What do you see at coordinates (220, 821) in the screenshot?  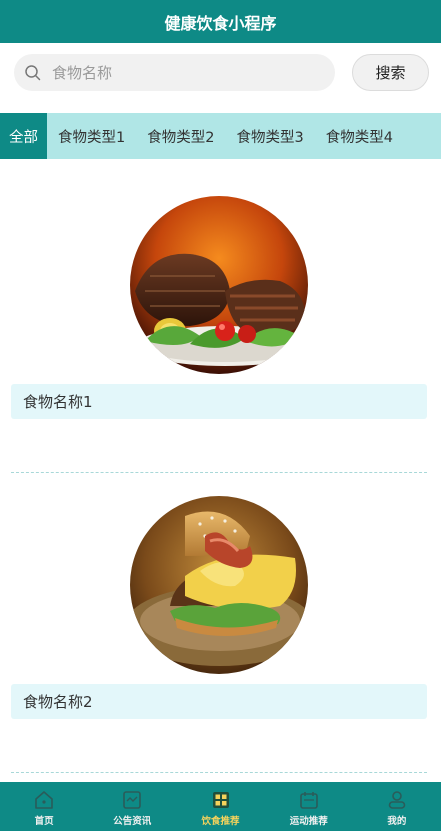 I see `tabbar-label: 饮食推荐` at bounding box center [220, 821].